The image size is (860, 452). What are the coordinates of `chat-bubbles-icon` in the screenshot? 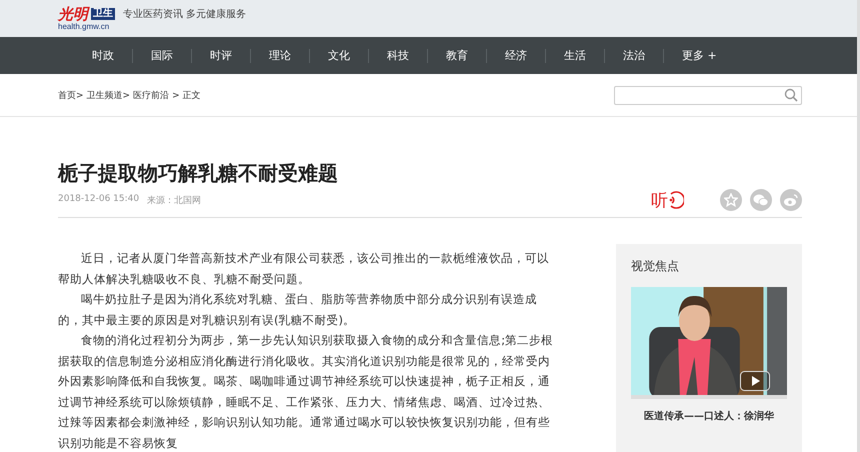 It's located at (761, 200).